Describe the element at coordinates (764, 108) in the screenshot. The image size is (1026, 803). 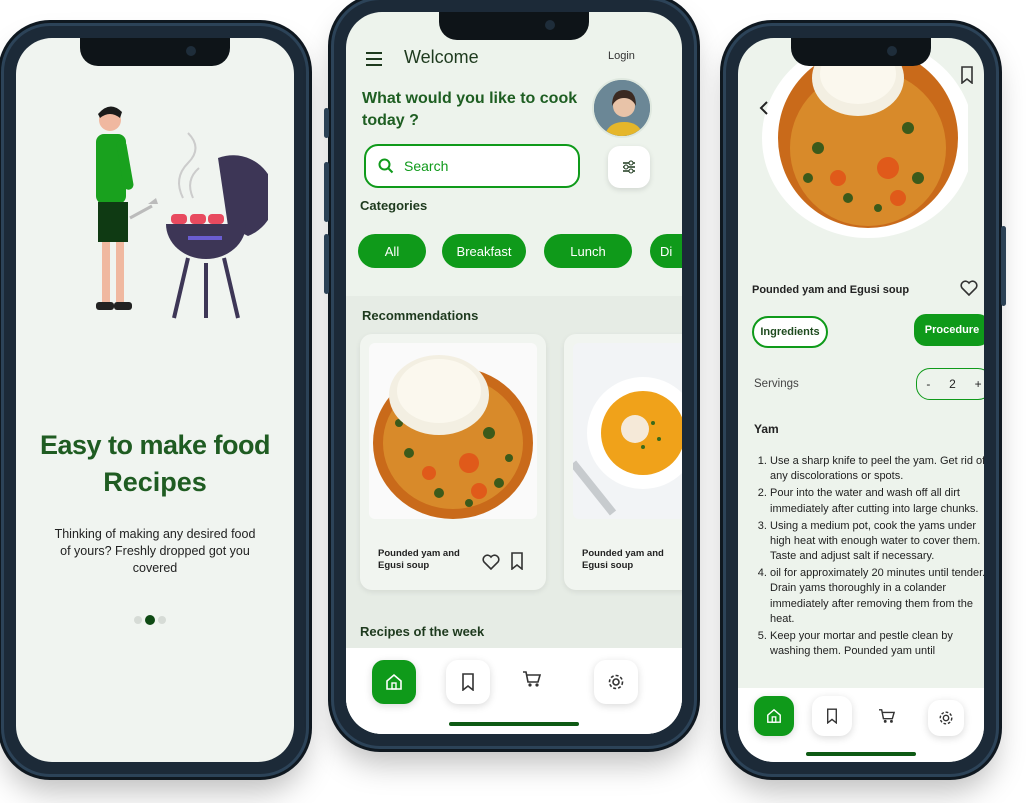
I see `back-icon` at that location.